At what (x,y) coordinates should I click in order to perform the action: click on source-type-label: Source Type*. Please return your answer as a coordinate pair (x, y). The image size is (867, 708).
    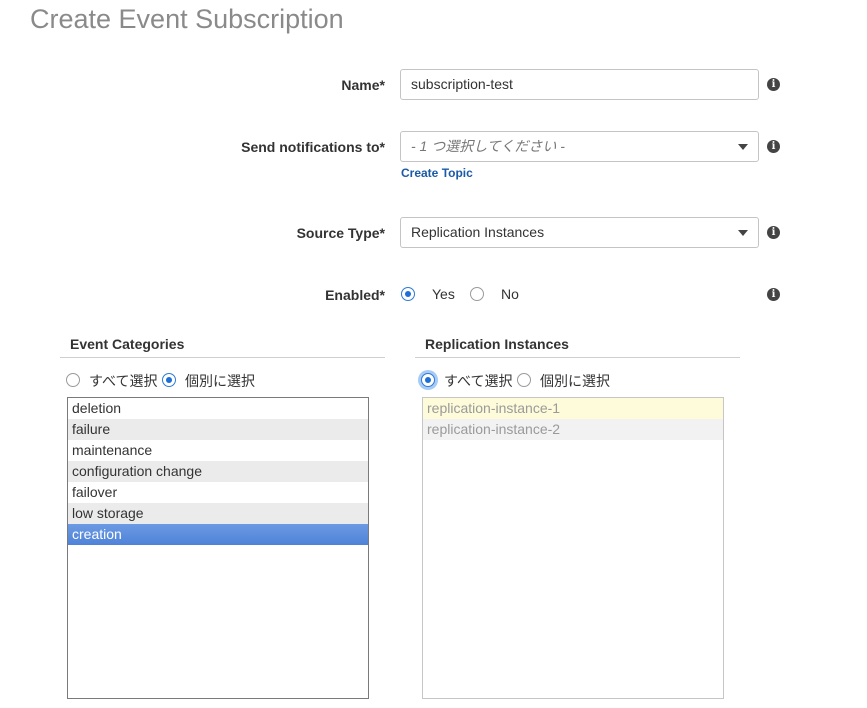
    Looking at the image, I should click on (340, 233).